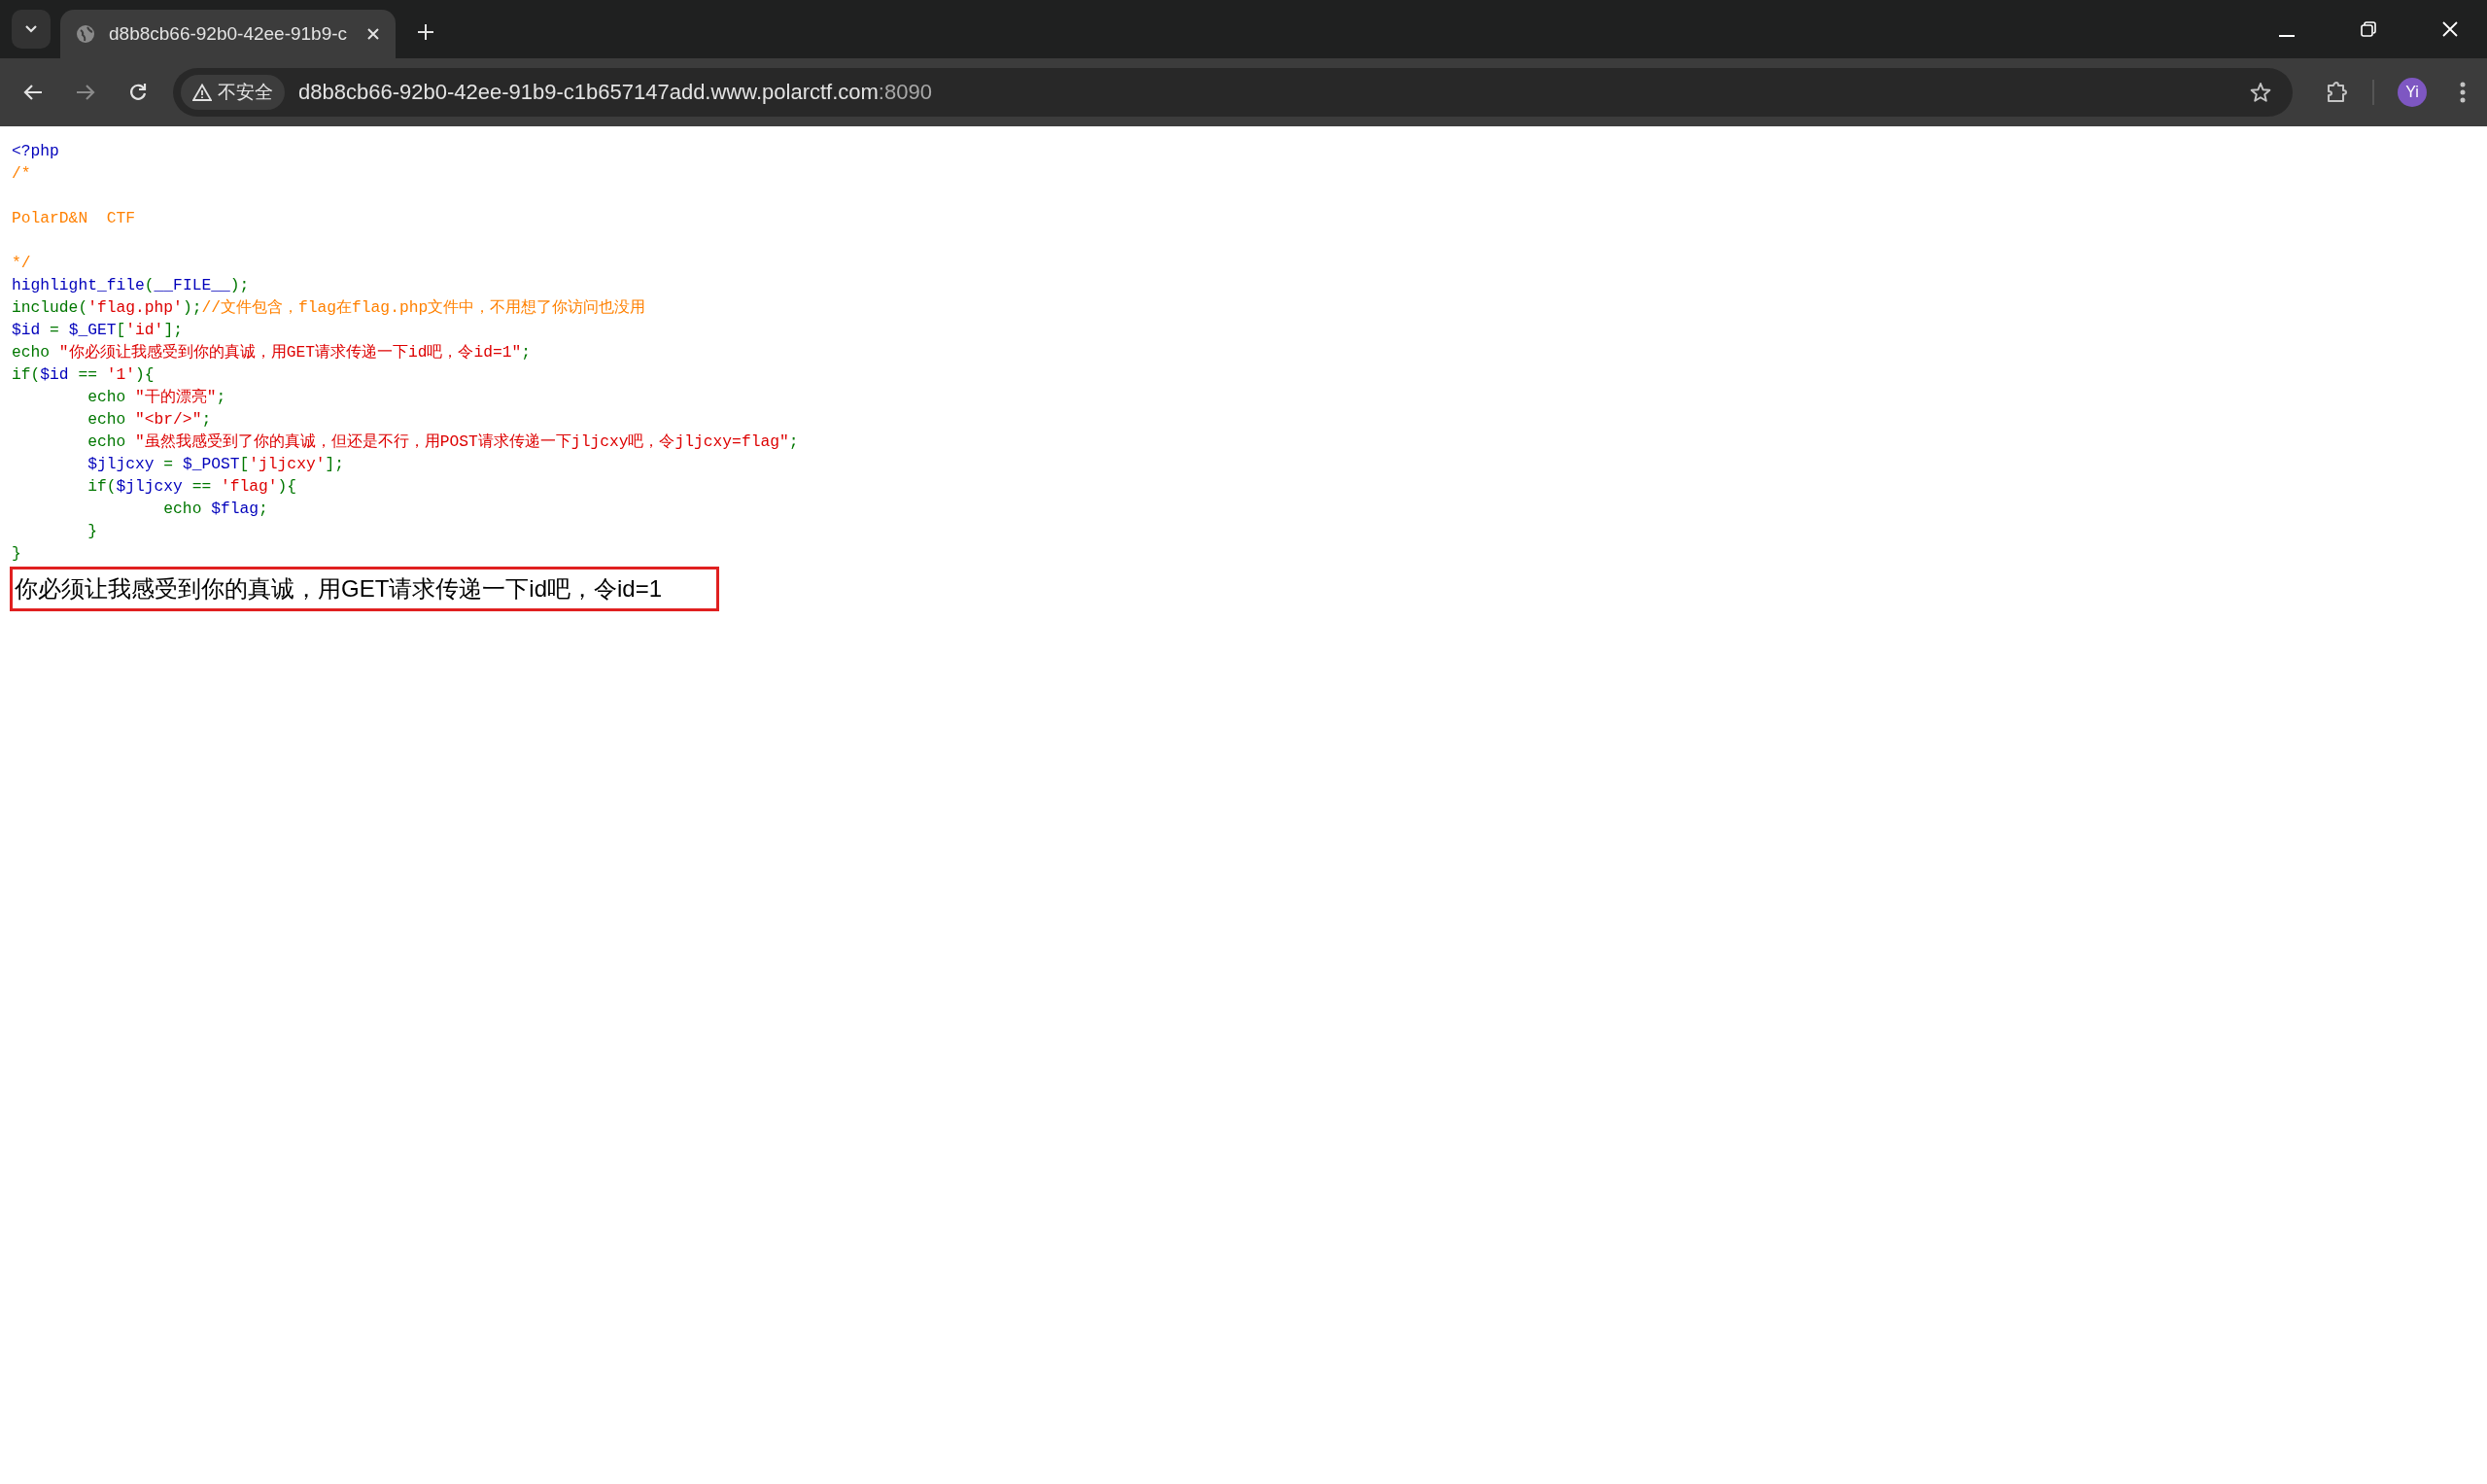 This screenshot has height=1484, width=2487. What do you see at coordinates (2338, 92) in the screenshot?
I see `puzzle-piece-icon` at bounding box center [2338, 92].